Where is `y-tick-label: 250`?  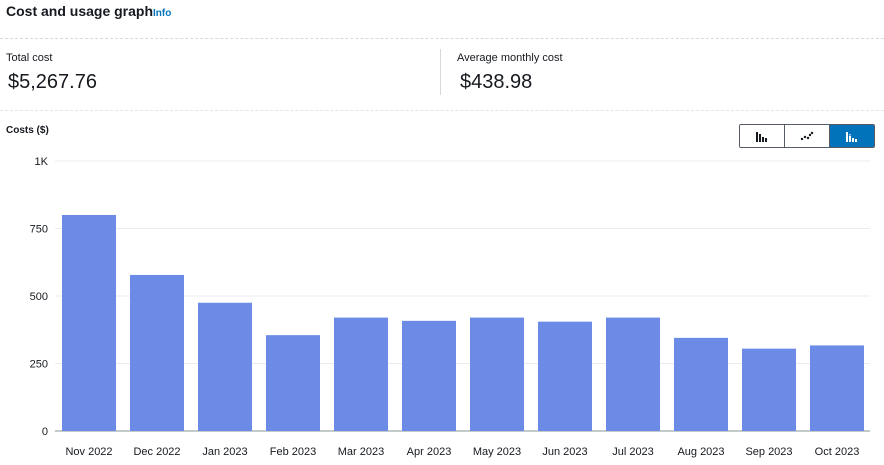
y-tick-label: 250 is located at coordinates (39, 365).